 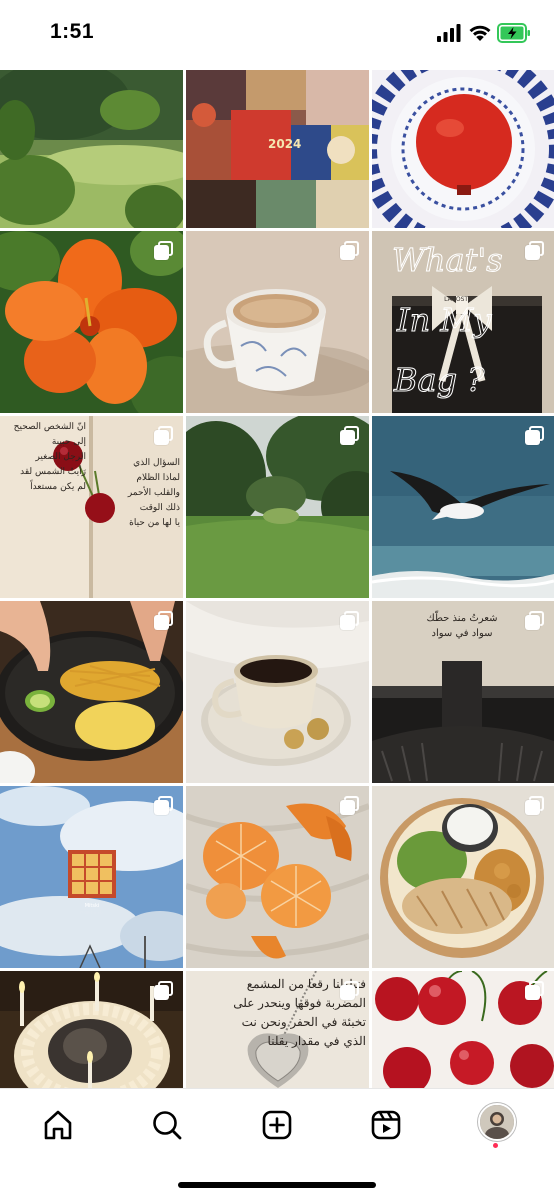 I want to click on bag-title-line-1: What's, so click(x=447, y=260).